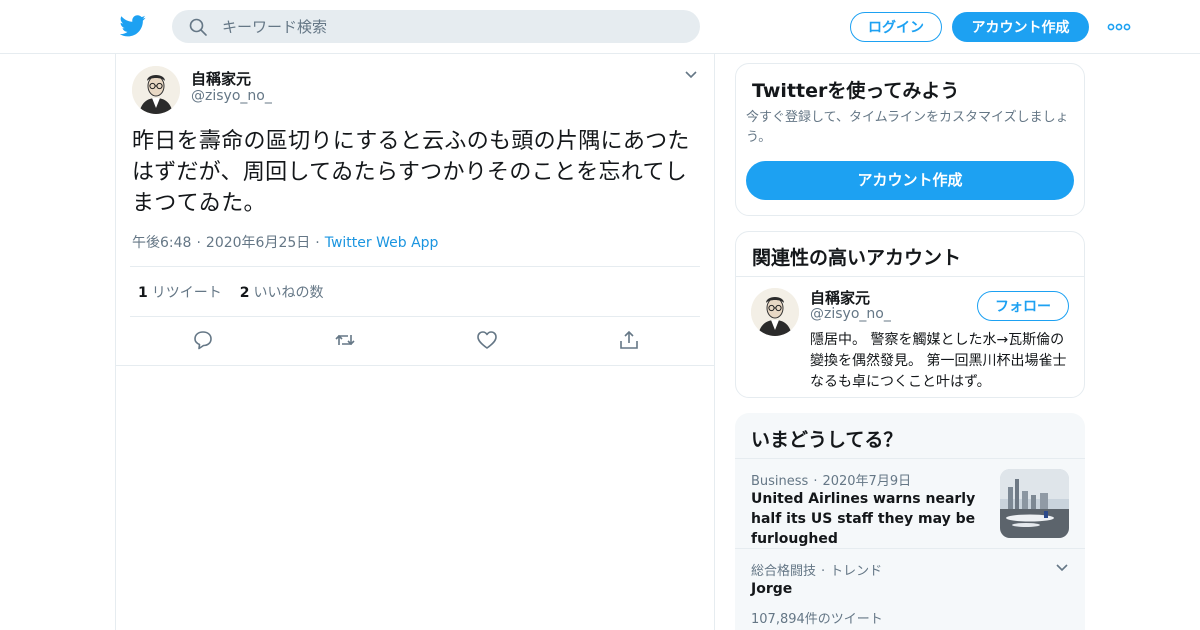 Image resolution: width=1200 pixels, height=630 pixels. I want to click on trend-label: トレンド, so click(856, 571).